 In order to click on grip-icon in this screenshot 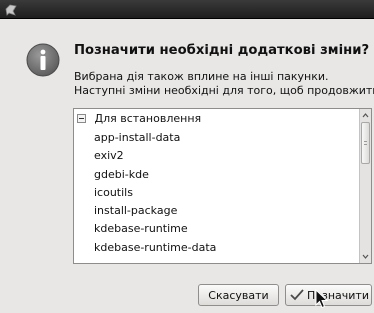, I will do `click(365, 143)`.